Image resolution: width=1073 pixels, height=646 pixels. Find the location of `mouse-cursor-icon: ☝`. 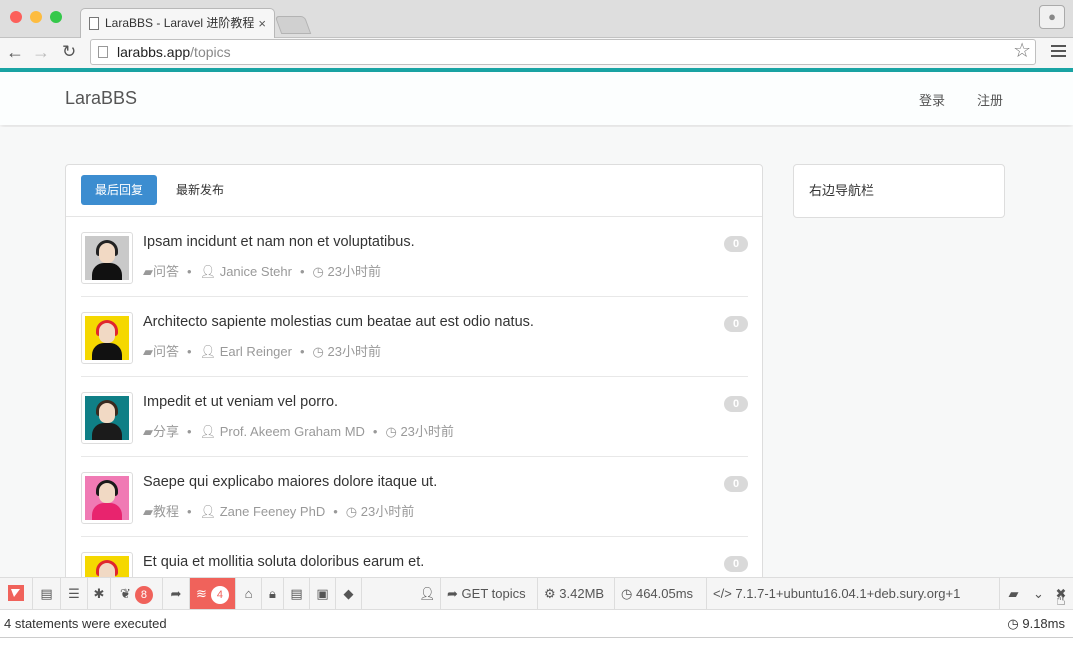

mouse-cursor-icon: ☝ is located at coordinates (1061, 600).